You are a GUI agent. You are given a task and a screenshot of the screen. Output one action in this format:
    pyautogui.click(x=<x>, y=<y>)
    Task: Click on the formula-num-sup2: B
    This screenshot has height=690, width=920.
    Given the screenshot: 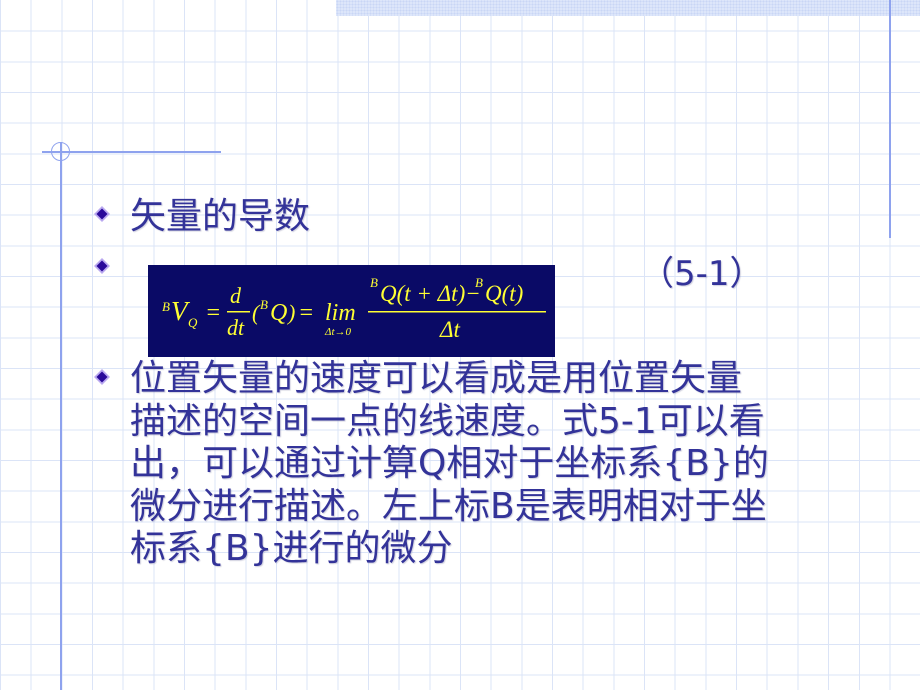 What is the action you would take?
    pyautogui.click(x=479, y=282)
    